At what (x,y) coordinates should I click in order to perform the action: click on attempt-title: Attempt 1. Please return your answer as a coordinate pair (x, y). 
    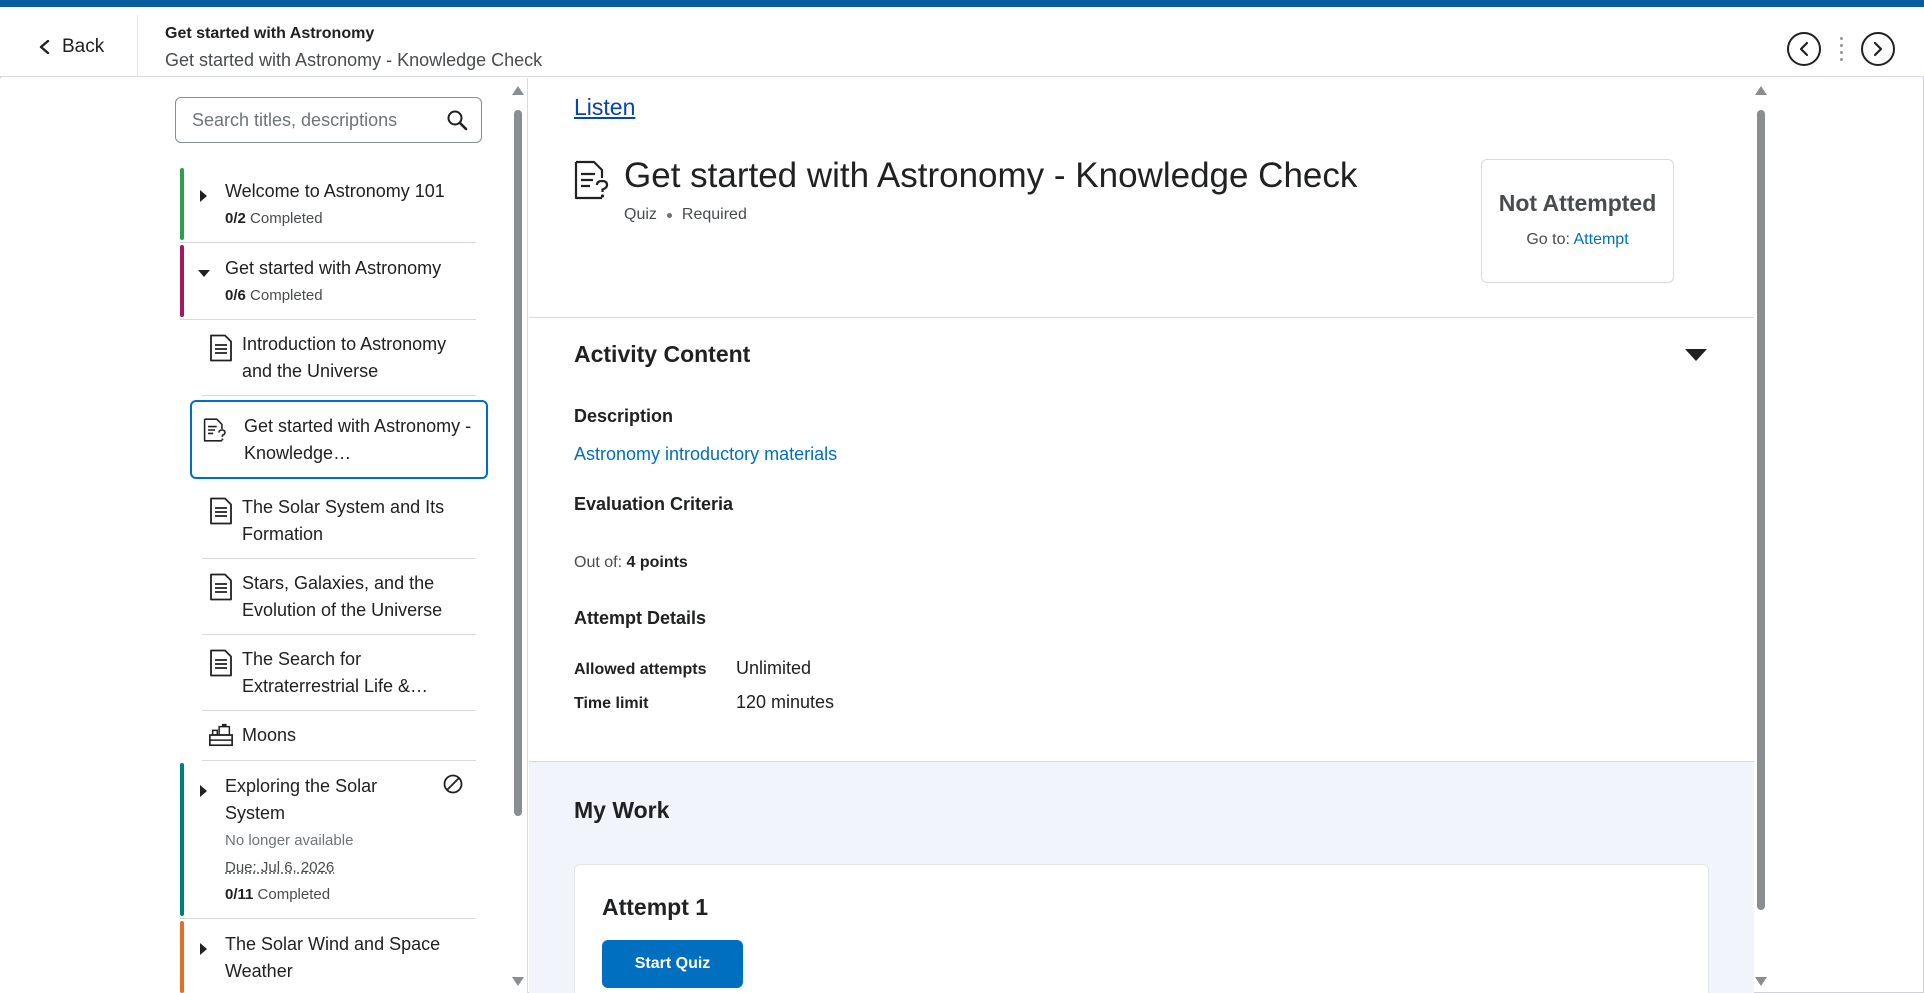
    Looking at the image, I should click on (655, 907).